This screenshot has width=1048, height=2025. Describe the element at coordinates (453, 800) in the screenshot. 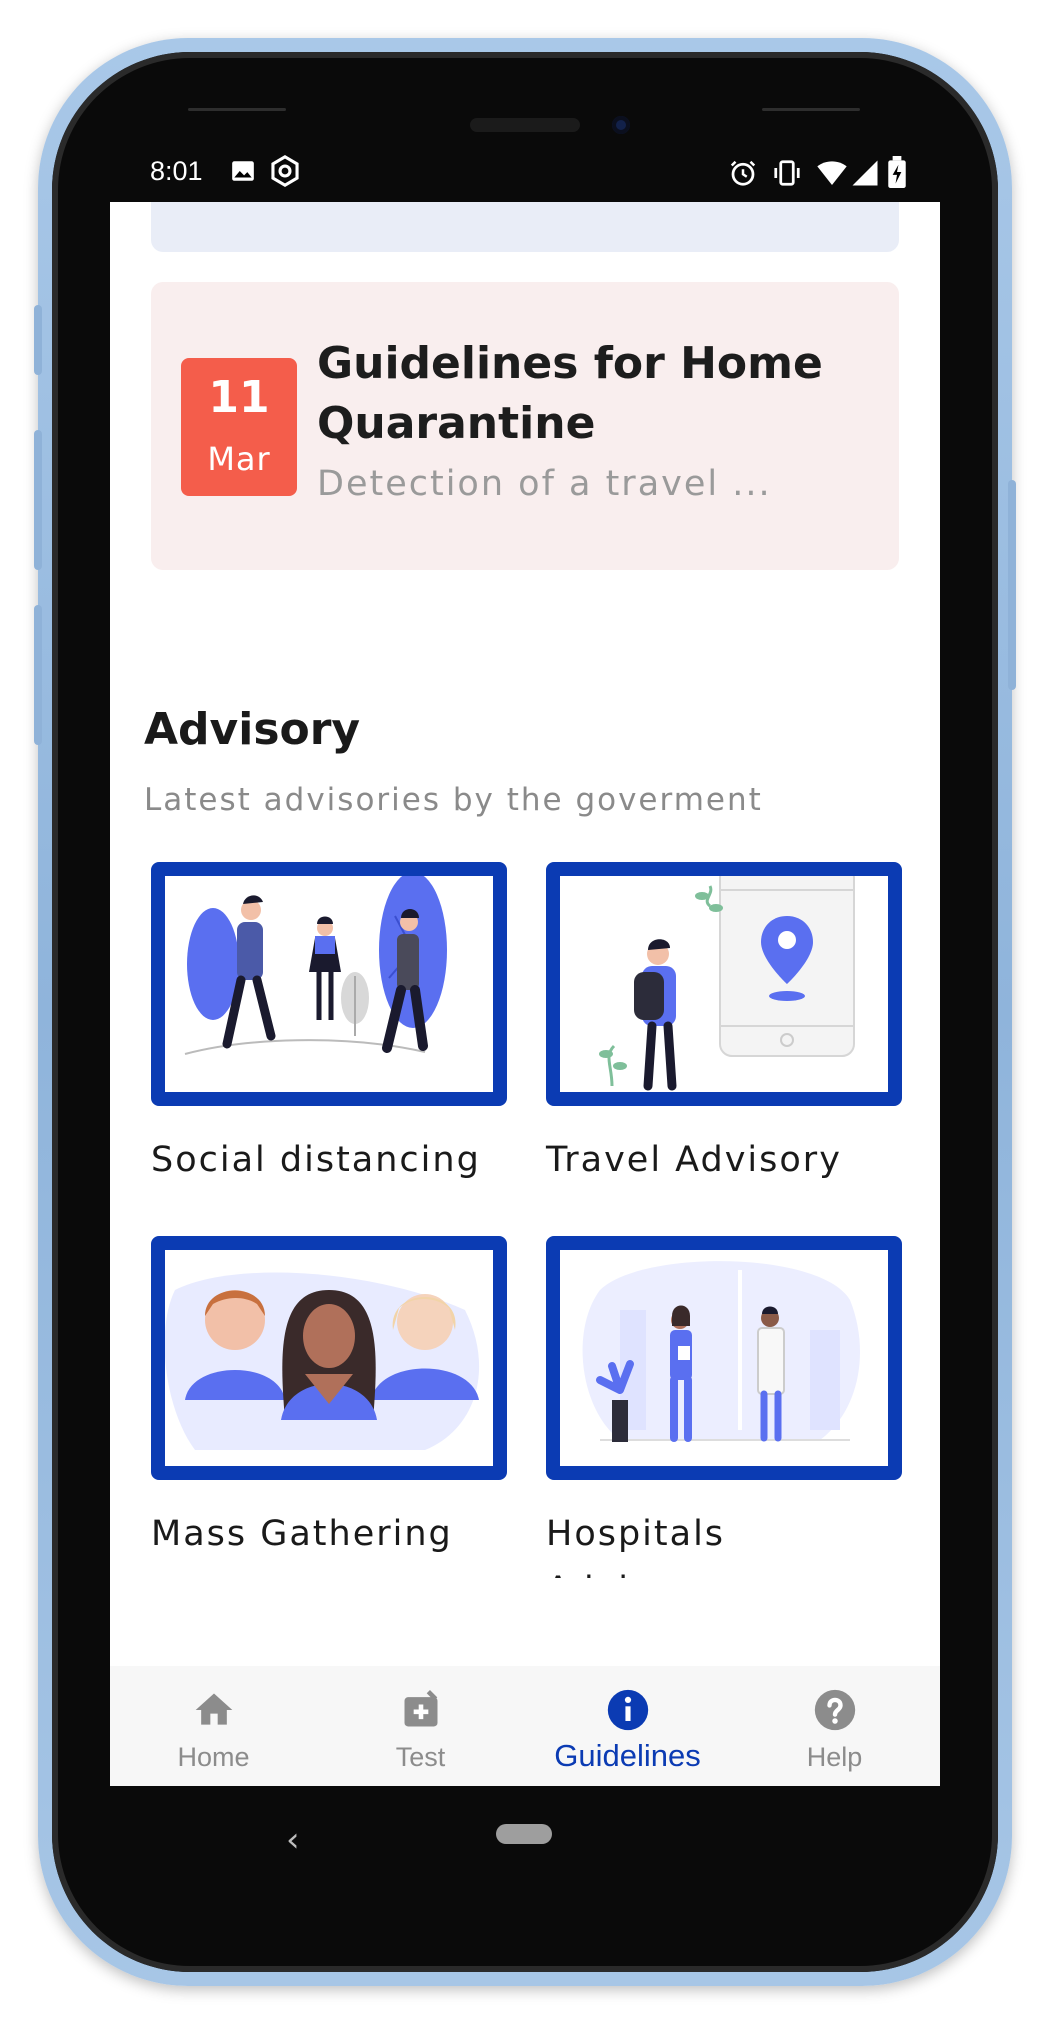

I see `advisory-subtitle: Latest advisories by the goverment` at that location.